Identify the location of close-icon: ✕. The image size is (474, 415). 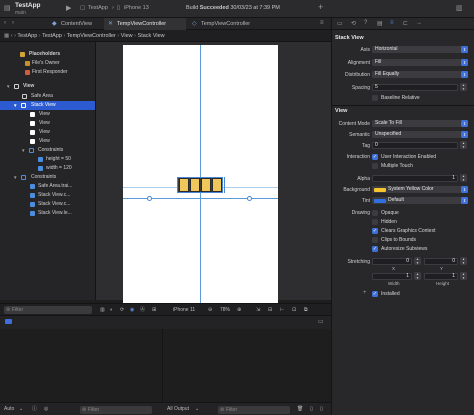
(110, 24).